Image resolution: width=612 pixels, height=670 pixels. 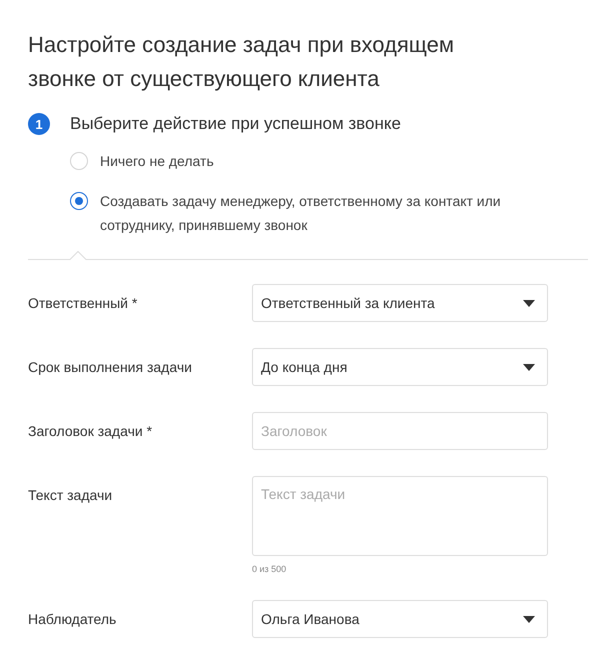 What do you see at coordinates (400, 431) in the screenshot?
I see `input-field: Заголовок` at bounding box center [400, 431].